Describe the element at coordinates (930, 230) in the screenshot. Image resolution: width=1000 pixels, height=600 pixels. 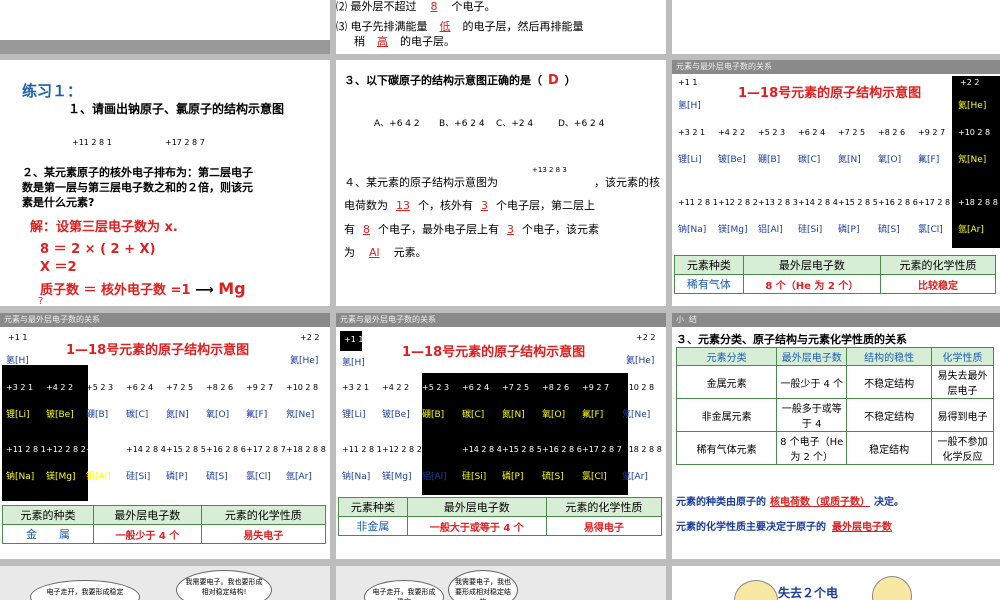
I see `element-label: 氯[Cl]` at that location.